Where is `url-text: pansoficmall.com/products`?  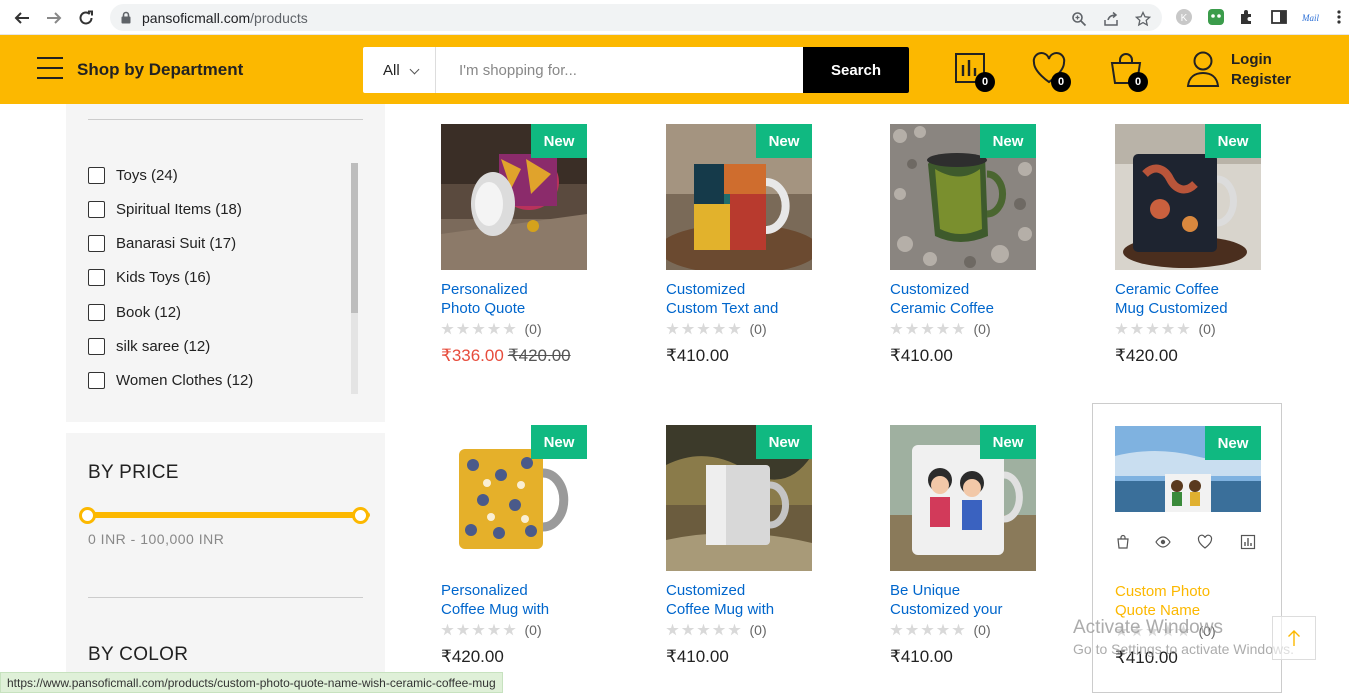
url-text: pansoficmall.com/products is located at coordinates (225, 18).